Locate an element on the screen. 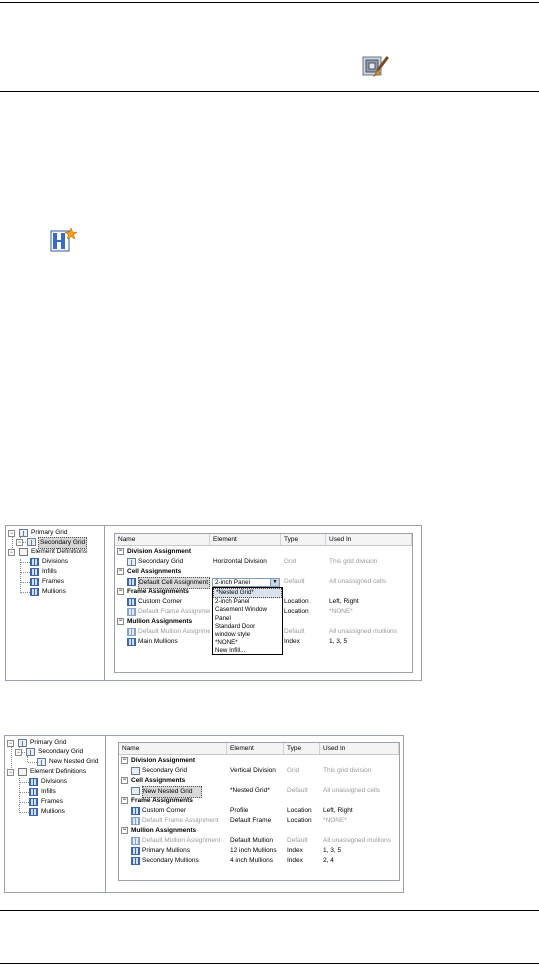 The image size is (539, 966). tree-item-label: Mullions is located at coordinates (53, 811).